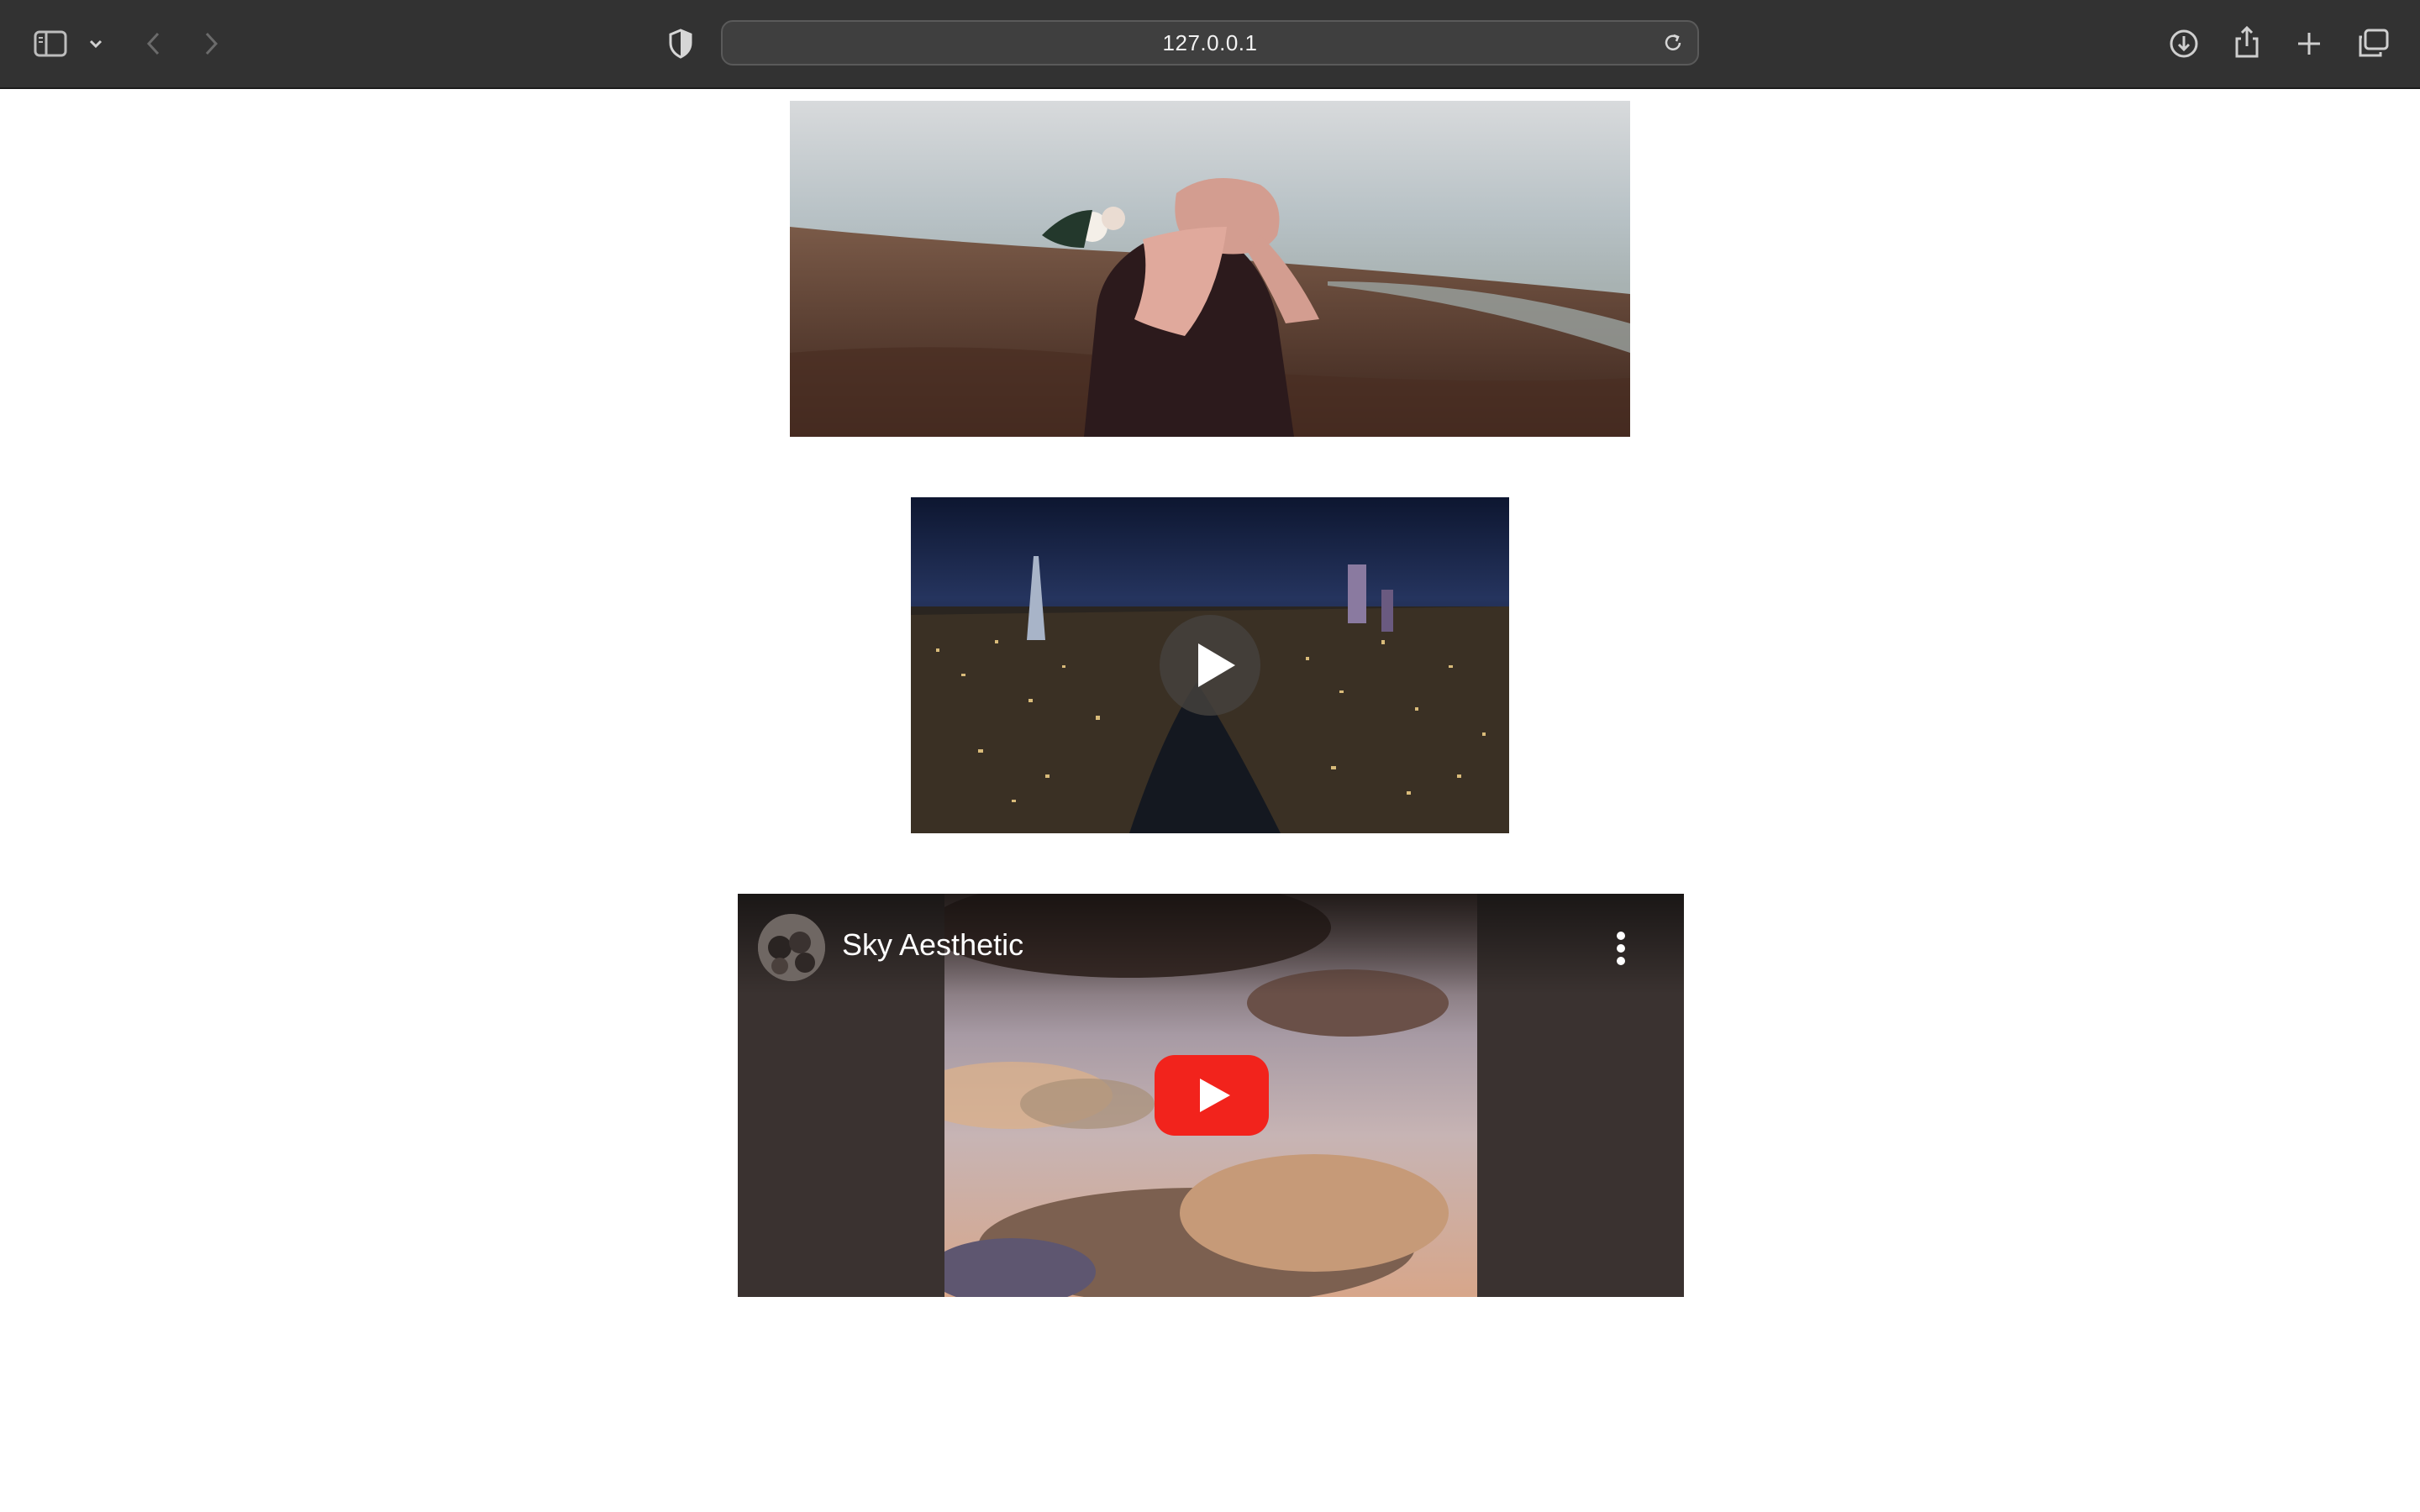 Image resolution: width=2420 pixels, height=1512 pixels. Describe the element at coordinates (211, 43) in the screenshot. I see `forward-arrow-icon` at that location.